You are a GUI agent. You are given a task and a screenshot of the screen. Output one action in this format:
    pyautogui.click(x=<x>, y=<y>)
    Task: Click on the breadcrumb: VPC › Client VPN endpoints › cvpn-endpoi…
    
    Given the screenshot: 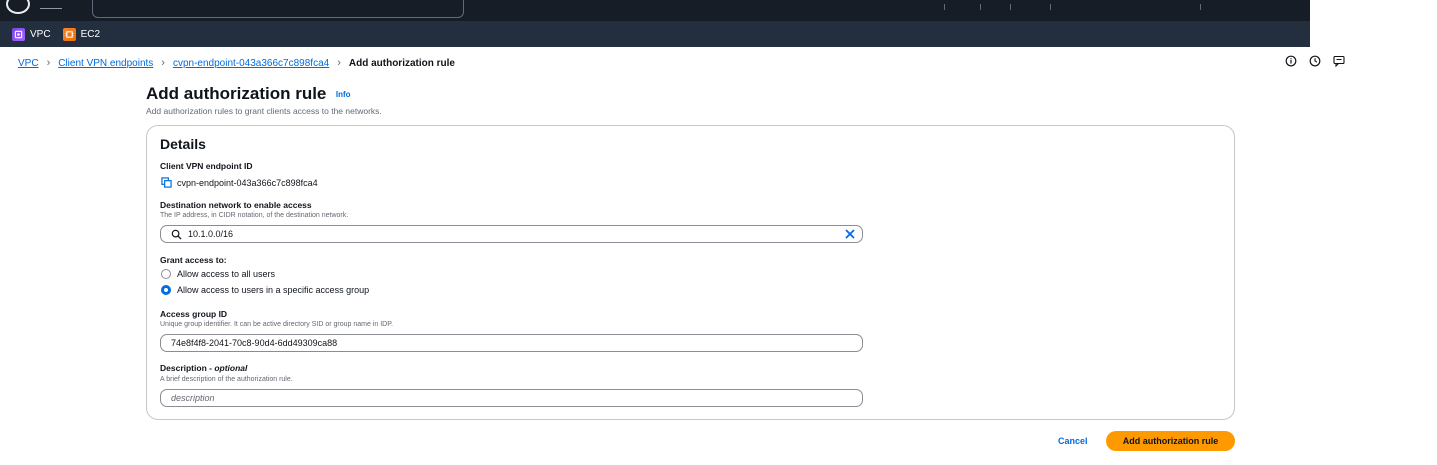 What is the action you would take?
    pyautogui.click(x=236, y=63)
    